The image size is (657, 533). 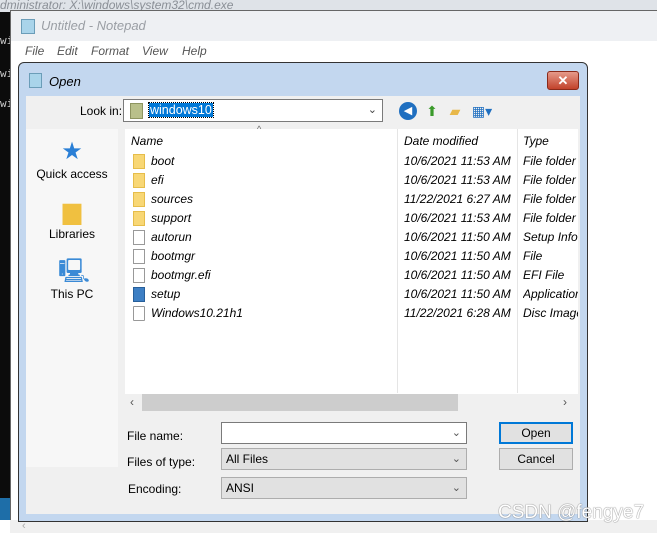 I want to click on new-folder-icon: ▰, so click(x=455, y=111).